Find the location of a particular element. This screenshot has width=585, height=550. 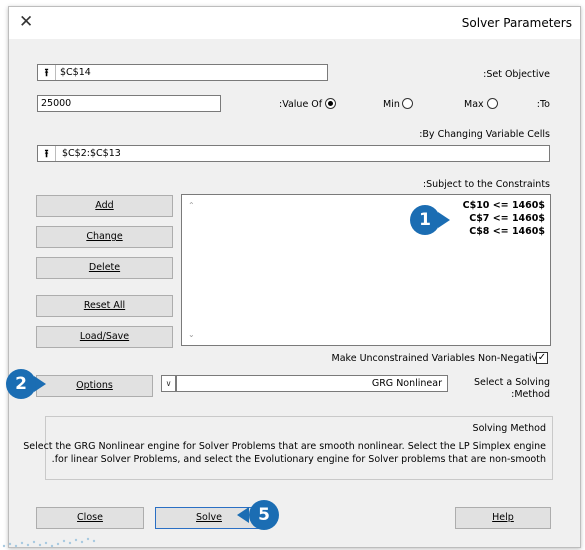

help-label: Help is located at coordinates (503, 517).